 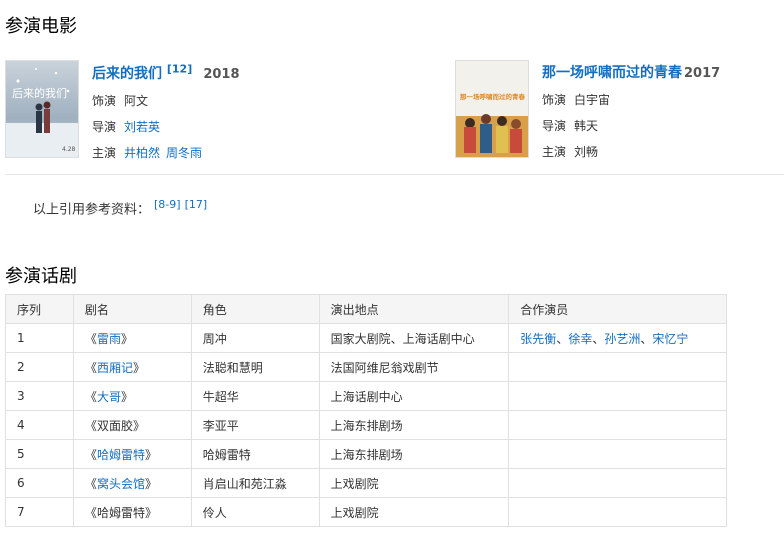 What do you see at coordinates (414, 338) in the screenshot?
I see `cell-venue: 国家大剧院、上海话剧中心` at bounding box center [414, 338].